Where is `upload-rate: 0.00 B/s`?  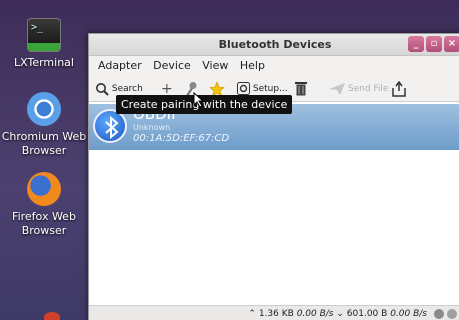
upload-rate: 0.00 B/s is located at coordinates (315, 314).